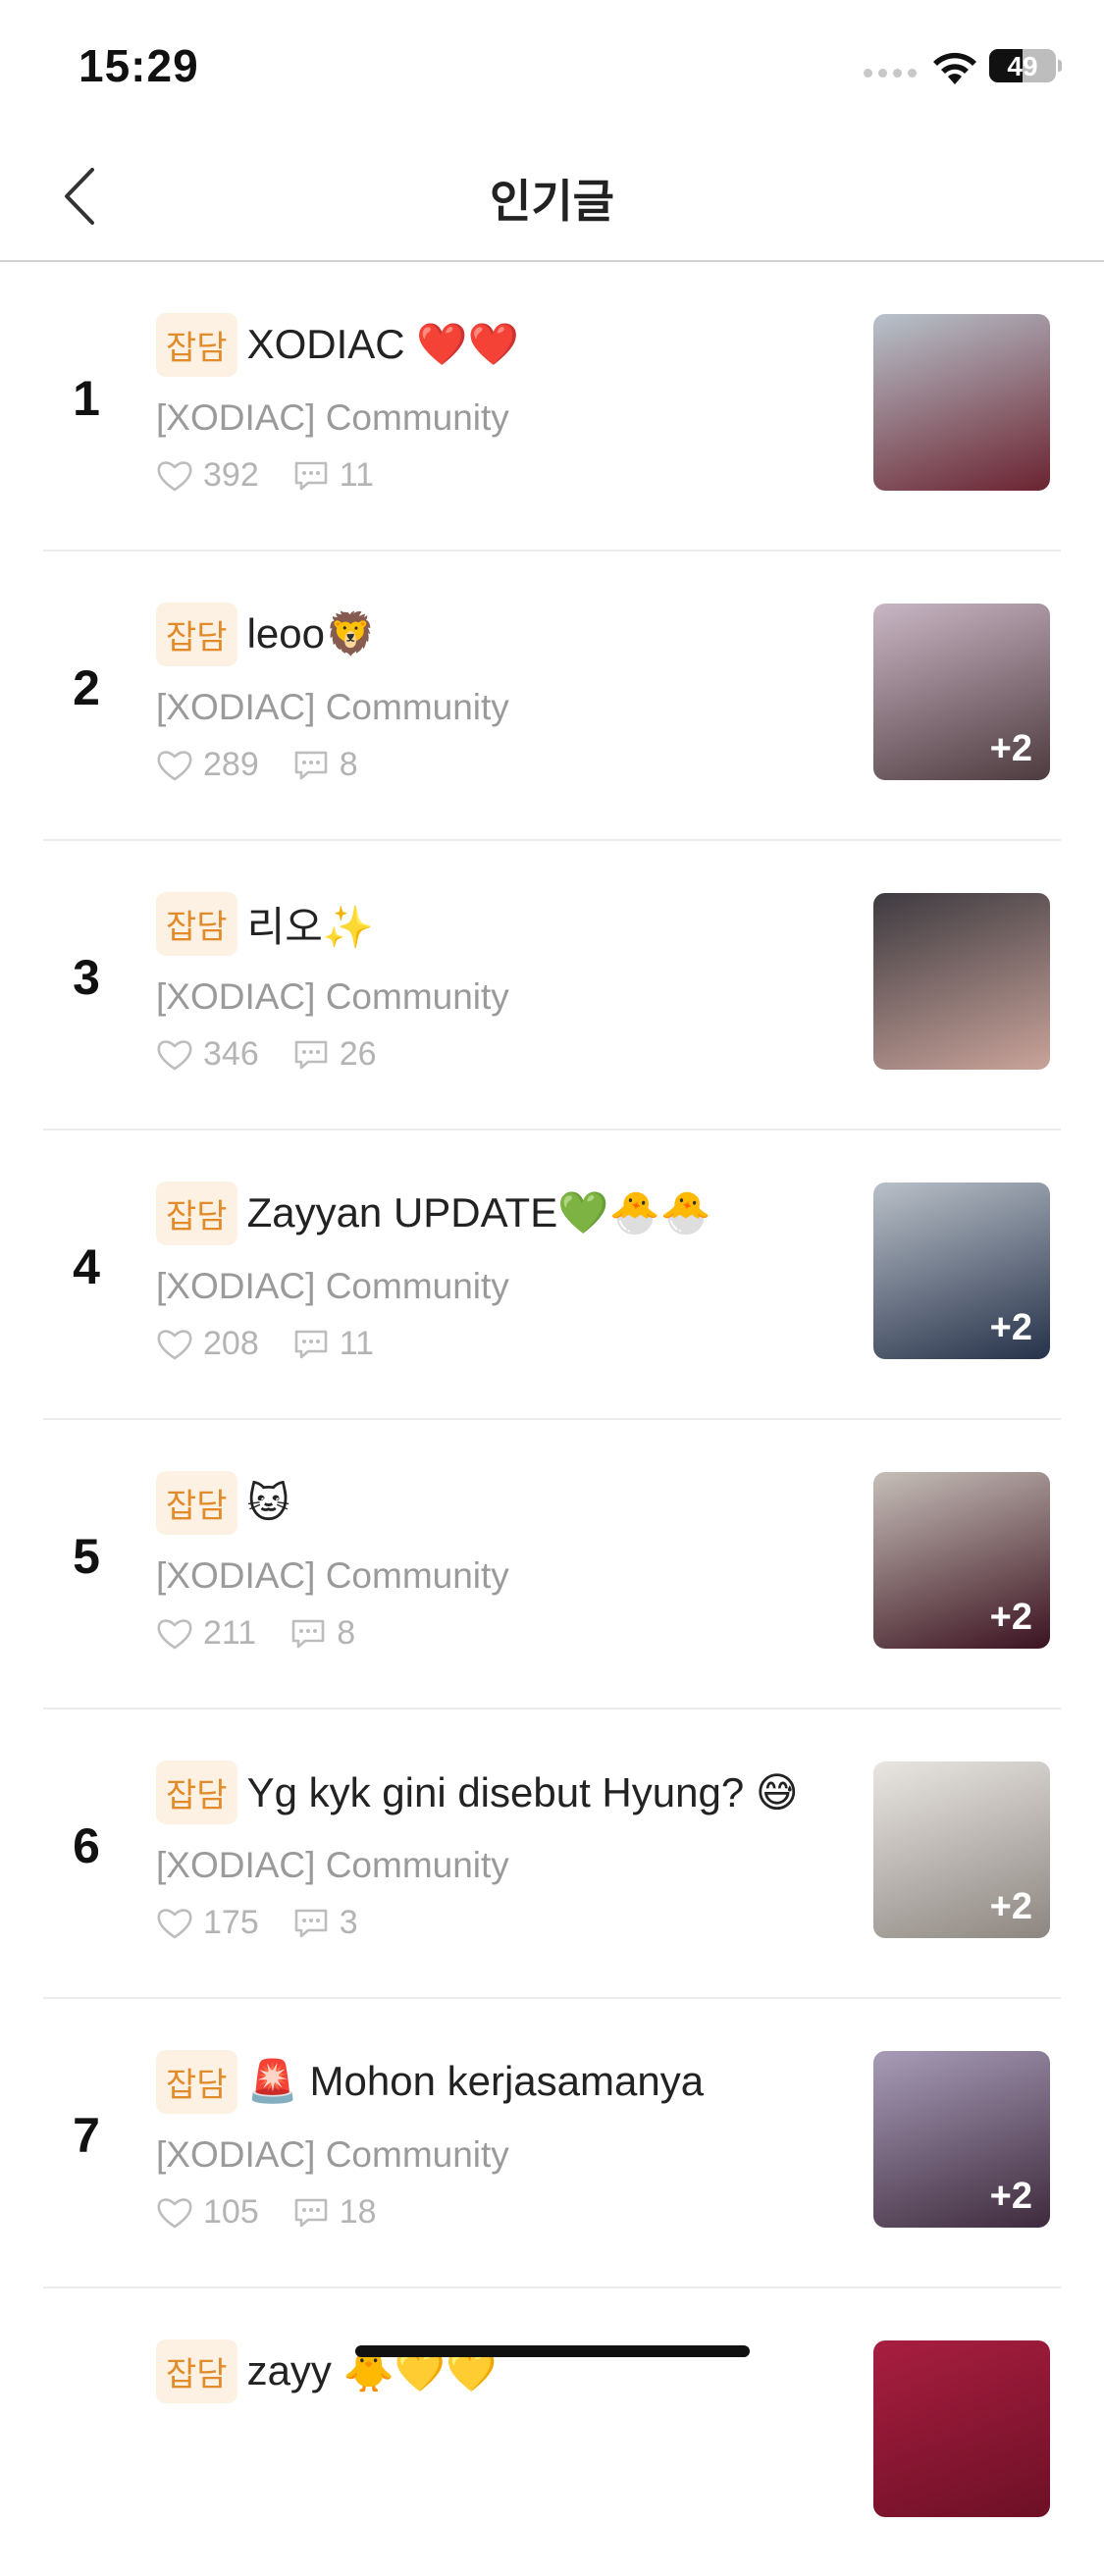  I want to click on post-title: Yg kyk gini disebut Hyung? 😅, so click(522, 1792).